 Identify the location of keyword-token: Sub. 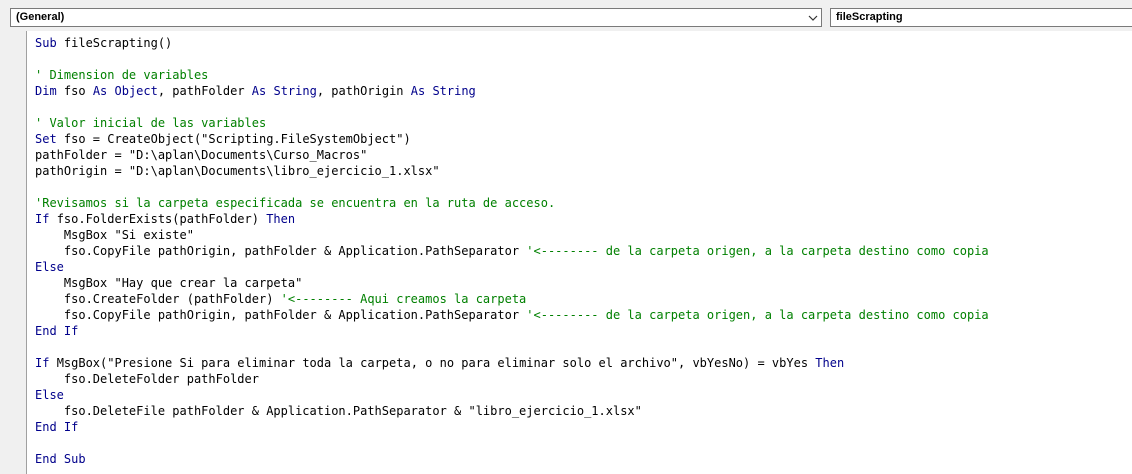
(49, 43).